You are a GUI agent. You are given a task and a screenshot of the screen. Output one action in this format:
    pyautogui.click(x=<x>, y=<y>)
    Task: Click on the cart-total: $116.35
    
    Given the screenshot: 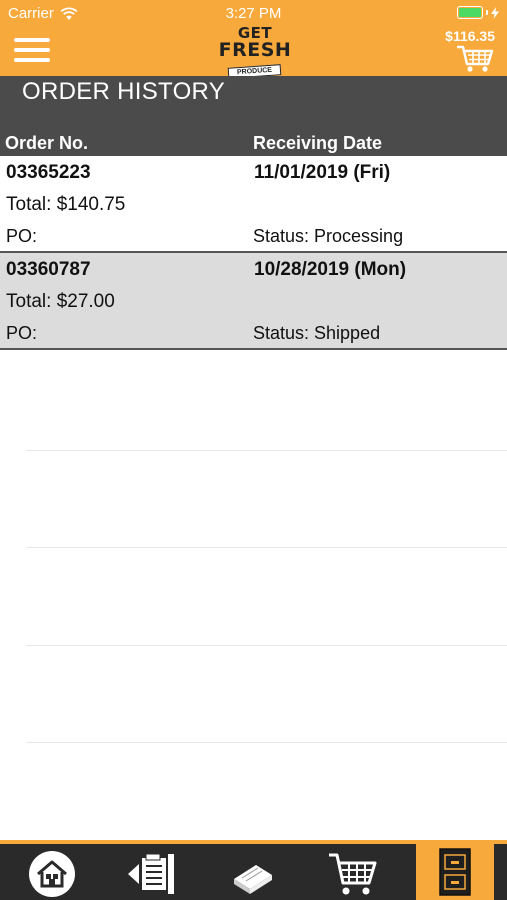 What is the action you would take?
    pyautogui.click(x=470, y=36)
    